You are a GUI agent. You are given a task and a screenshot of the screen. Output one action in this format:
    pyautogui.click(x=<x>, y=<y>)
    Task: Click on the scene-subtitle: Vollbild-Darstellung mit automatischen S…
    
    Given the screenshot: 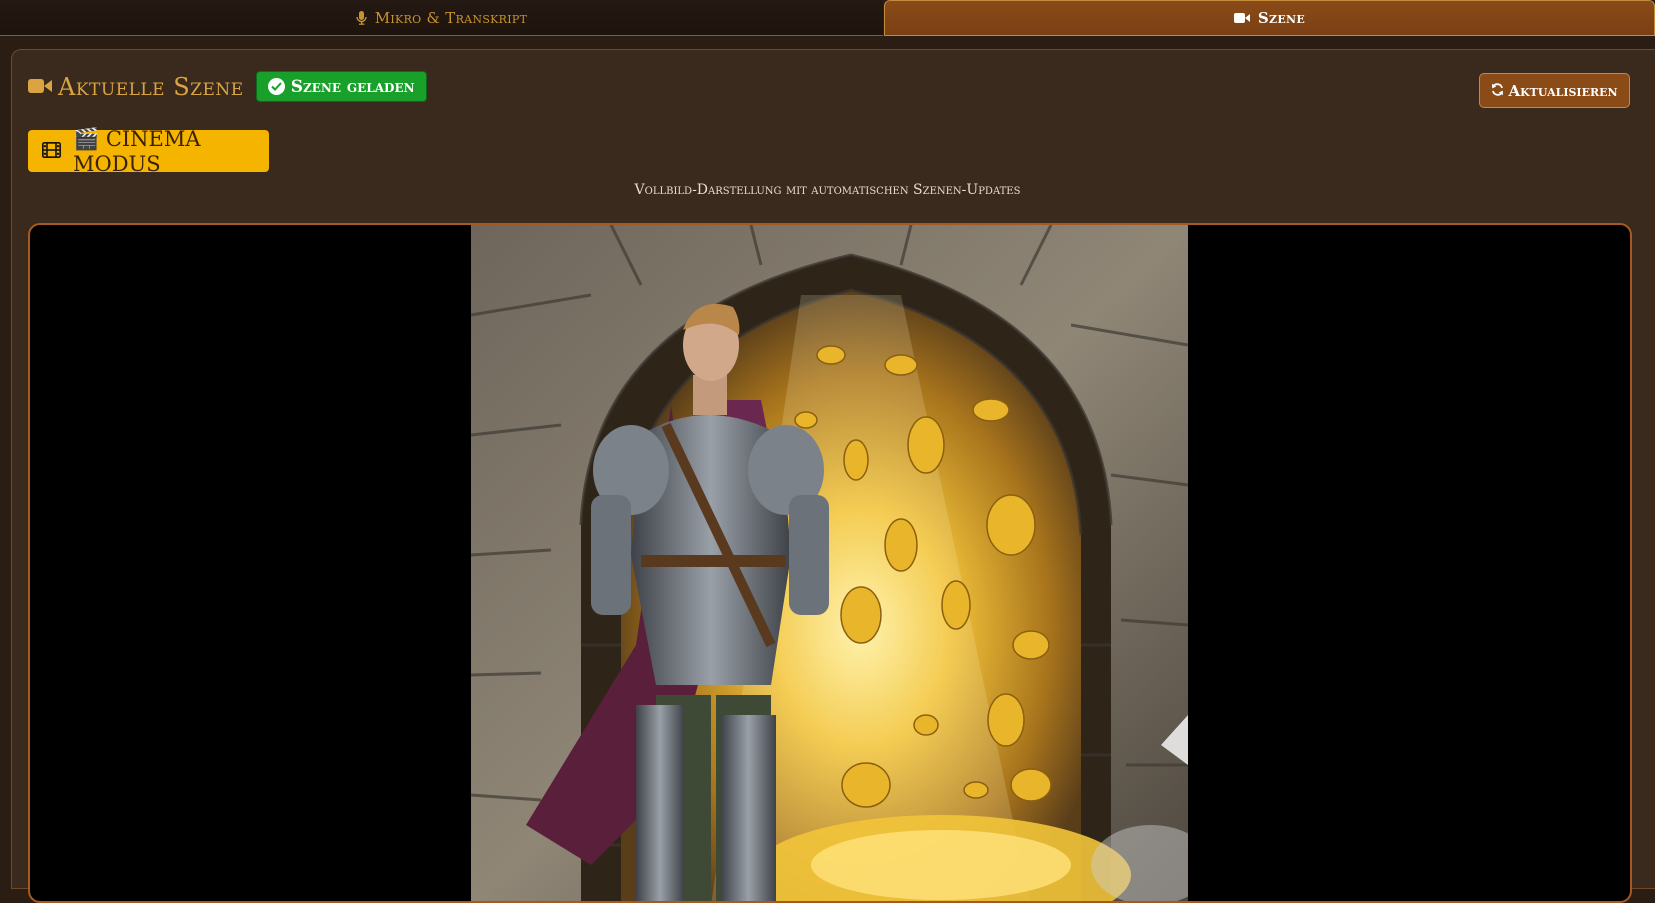 What is the action you would take?
    pyautogui.click(x=827, y=190)
    